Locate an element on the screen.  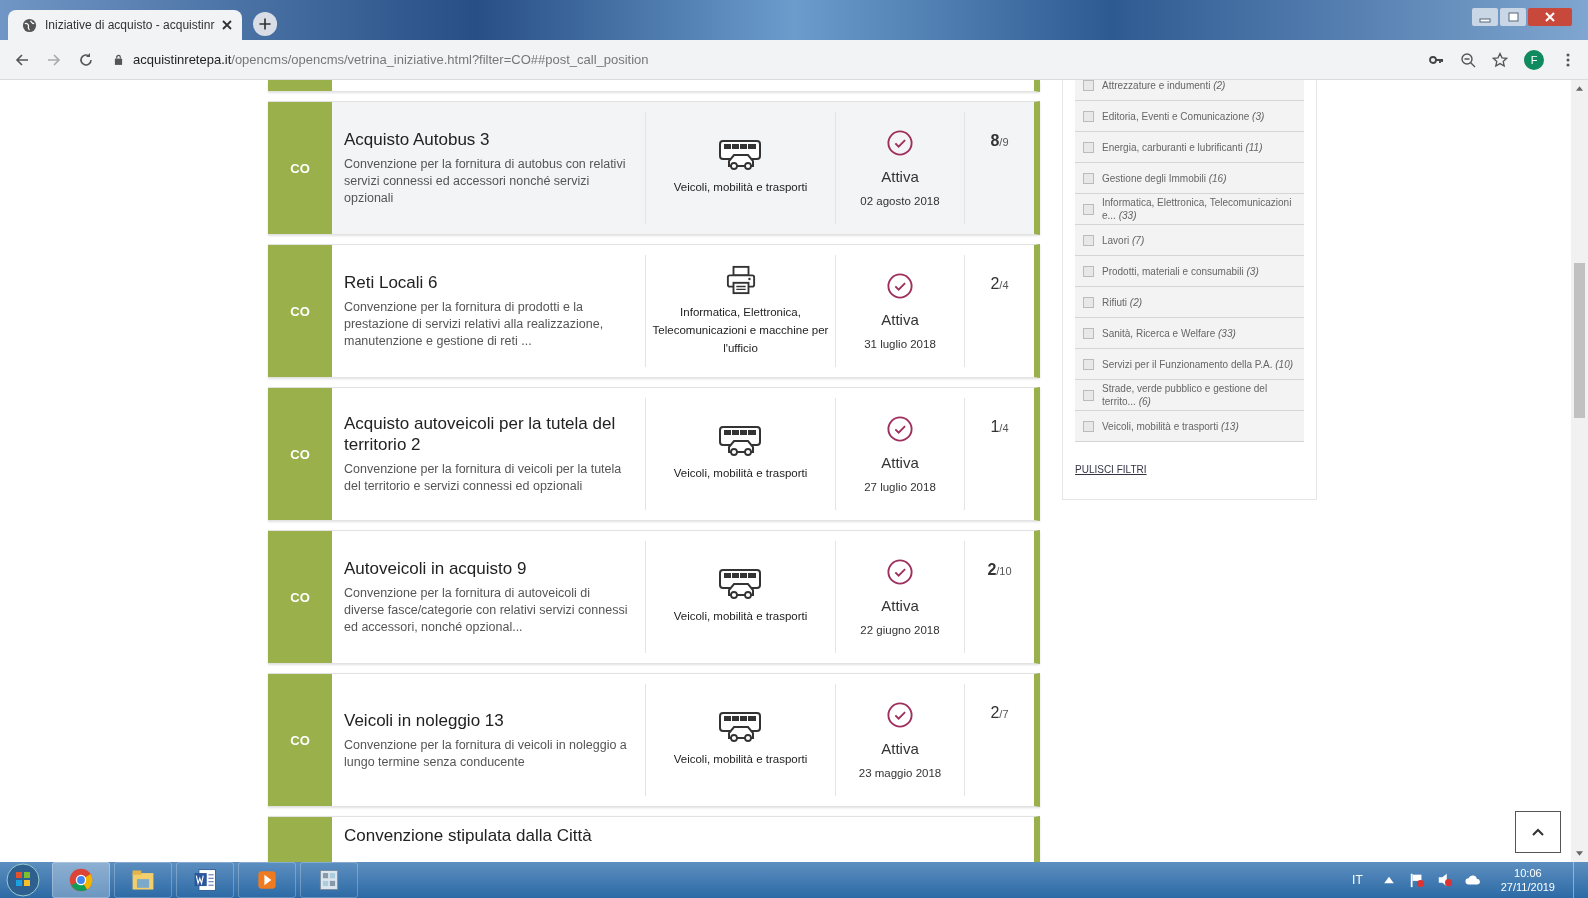
document-icon is located at coordinates (205, 880).